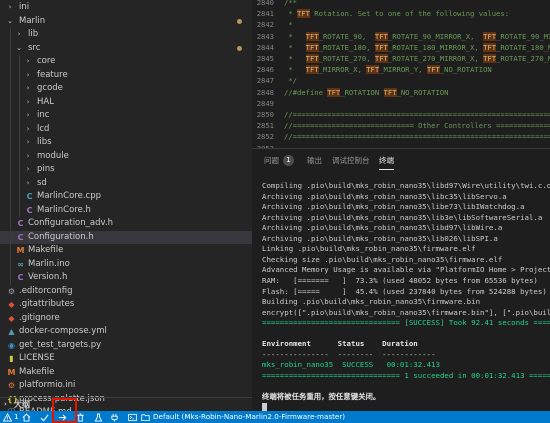 The image size is (550, 423). I want to click on home-button, so click(26, 417).